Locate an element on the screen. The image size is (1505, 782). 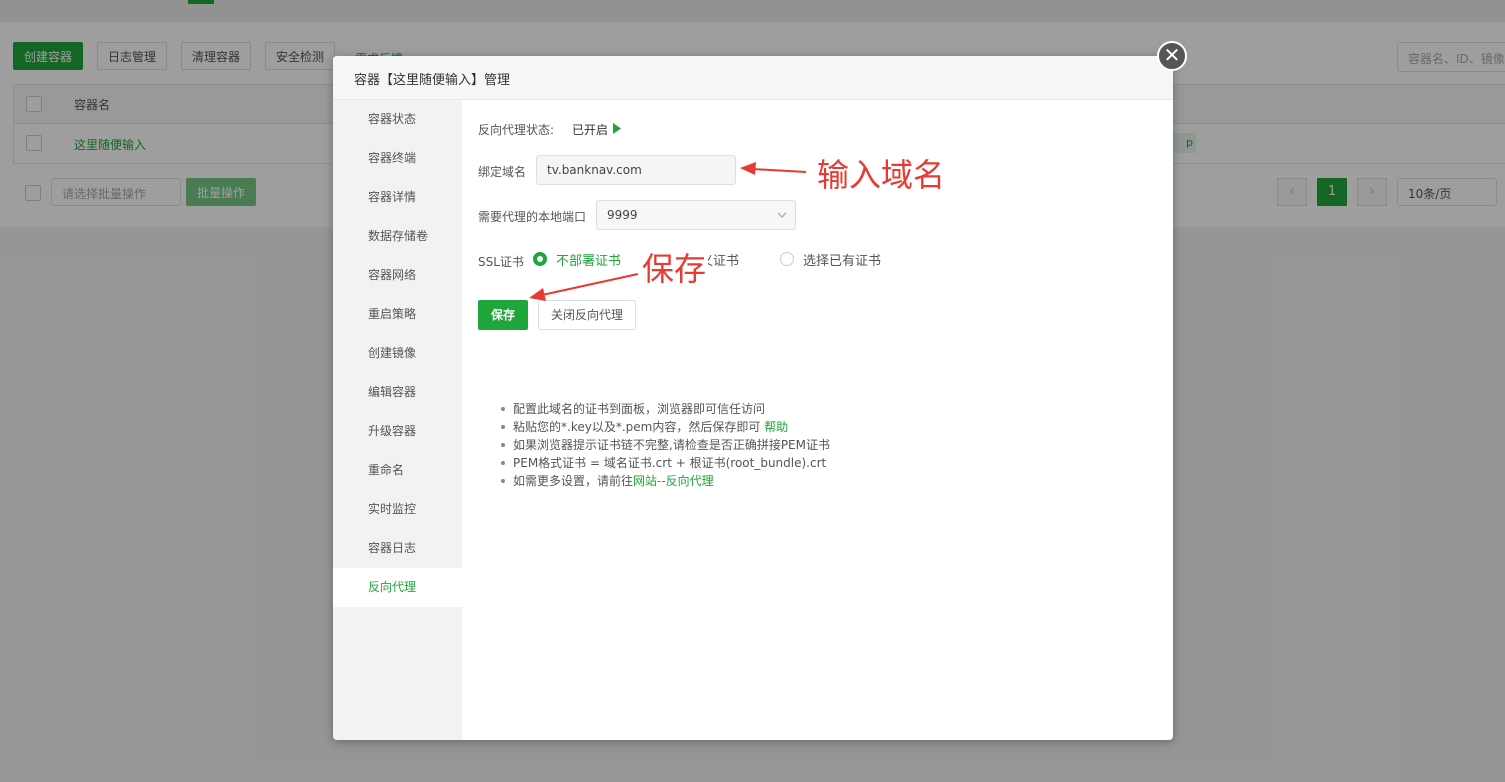
annotation-arrows is located at coordinates (668, 231).